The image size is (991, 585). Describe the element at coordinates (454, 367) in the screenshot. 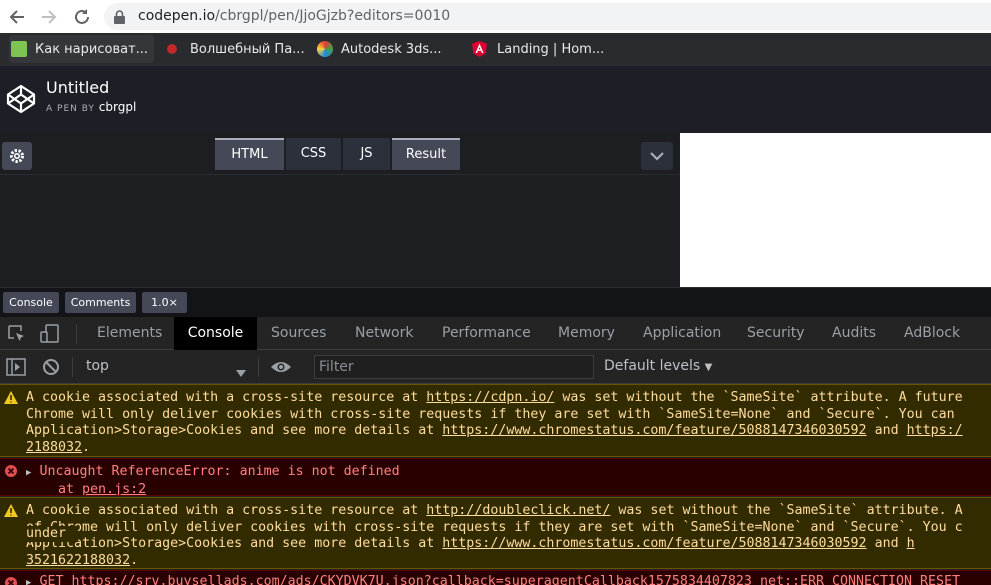

I see `filter-input: Filter` at that location.